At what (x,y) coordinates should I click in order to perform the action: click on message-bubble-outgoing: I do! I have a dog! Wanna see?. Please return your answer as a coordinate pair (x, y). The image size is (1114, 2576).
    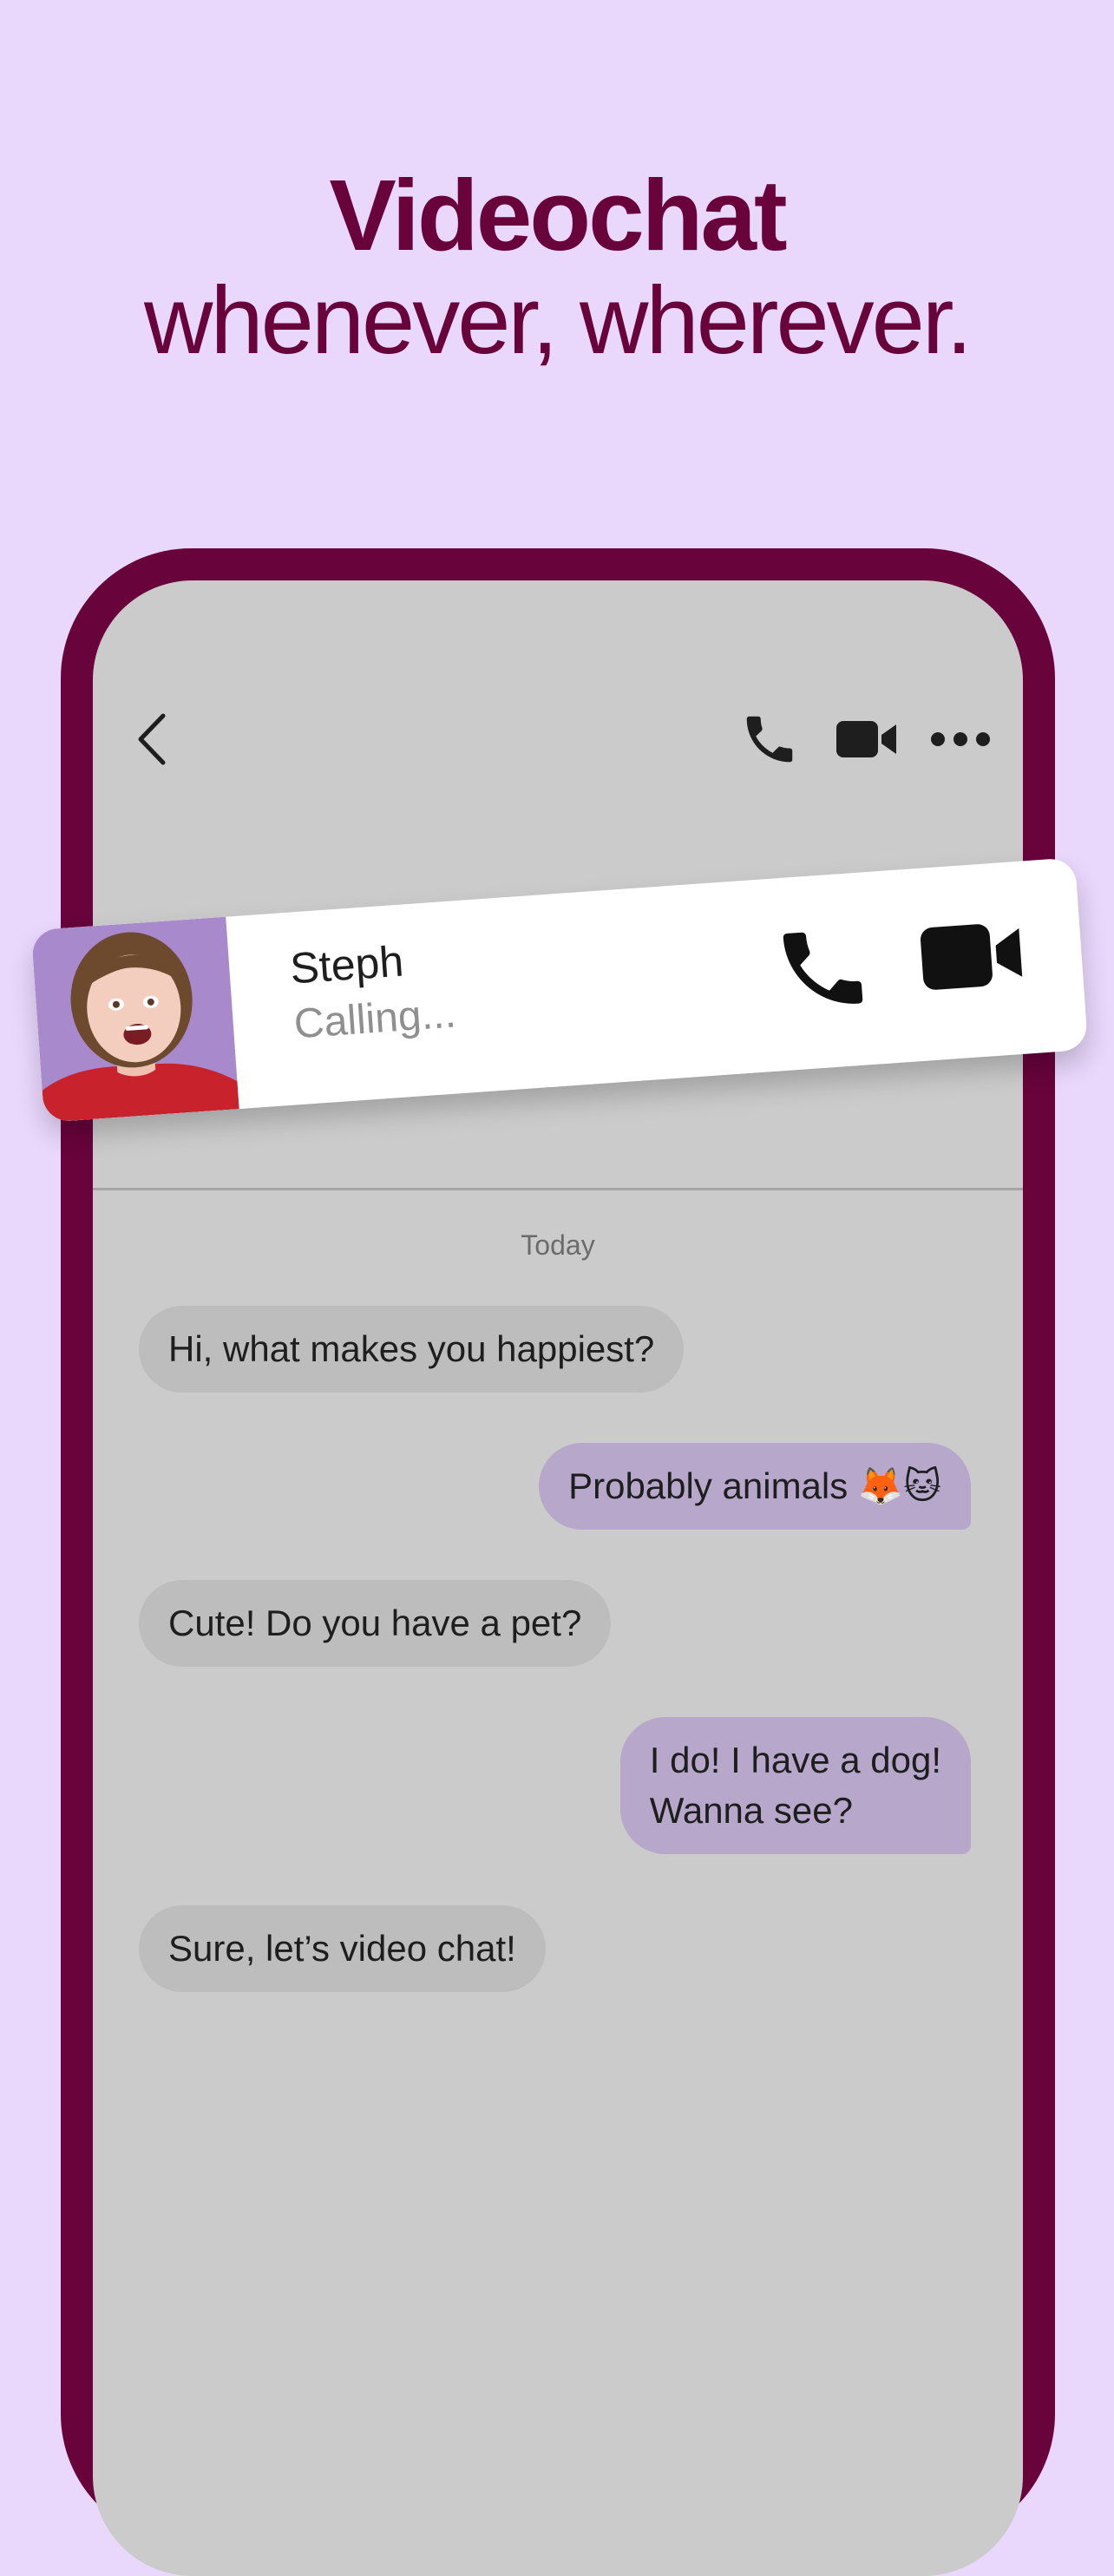
    Looking at the image, I should click on (795, 1785).